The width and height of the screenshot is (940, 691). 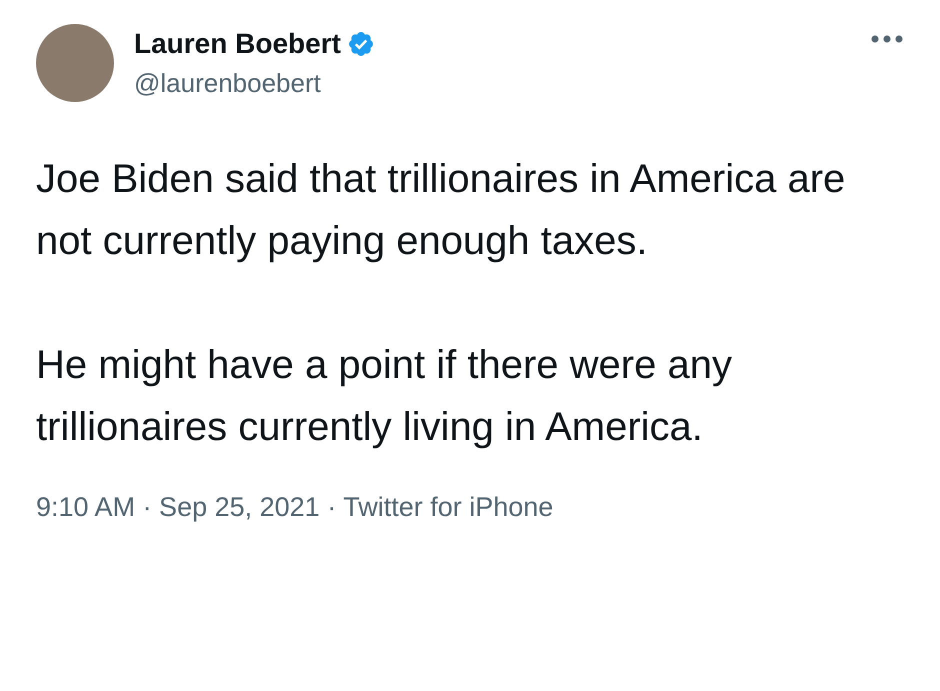 What do you see at coordinates (441, 210) in the screenshot?
I see `tweet-text: Joe Biden said that trillionaires in America are not currently paying enough taxes.` at bounding box center [441, 210].